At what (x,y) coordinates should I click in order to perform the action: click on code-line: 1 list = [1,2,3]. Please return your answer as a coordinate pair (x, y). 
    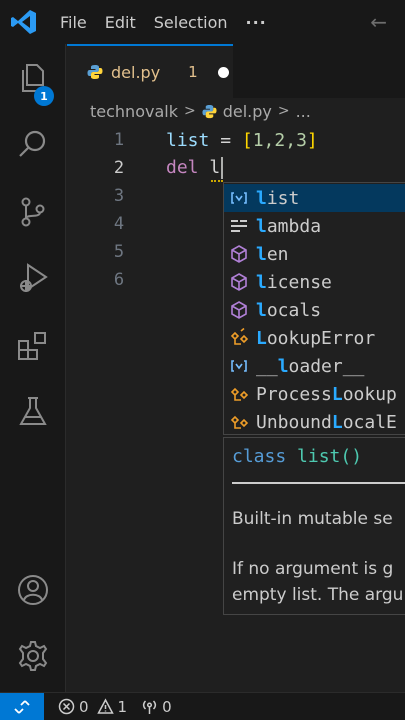
    Looking at the image, I should click on (236, 140).